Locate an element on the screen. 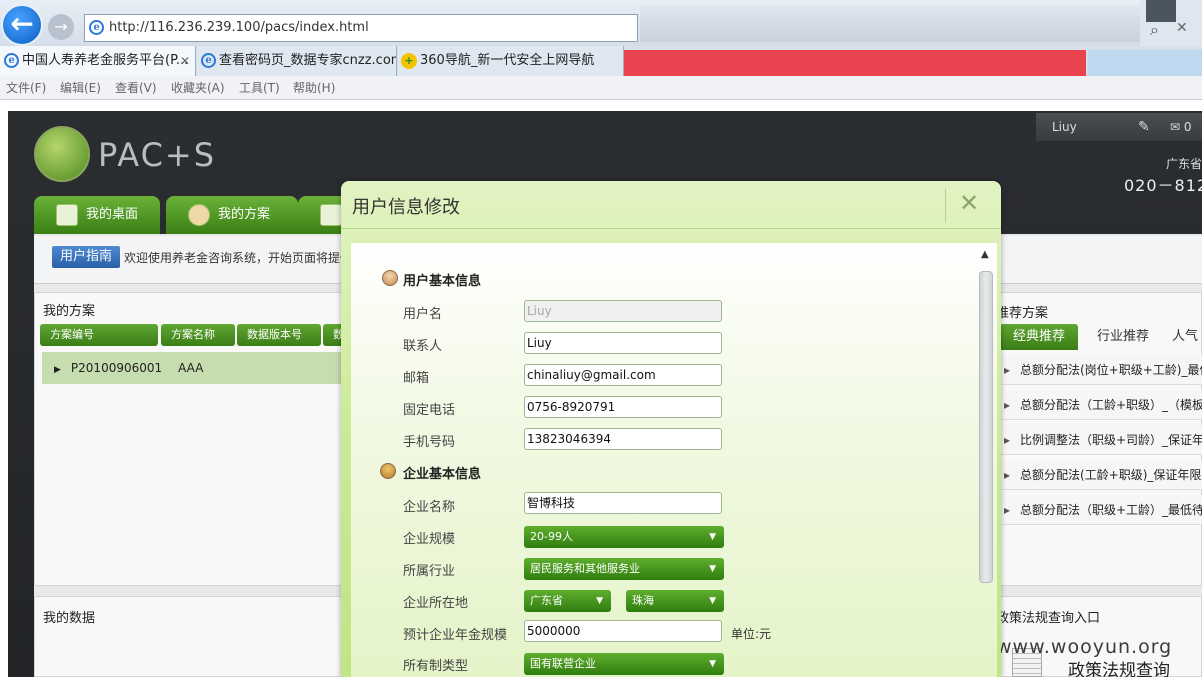 This screenshot has height=677, width=1202. location-label: 企业所在地 is located at coordinates (436, 603).